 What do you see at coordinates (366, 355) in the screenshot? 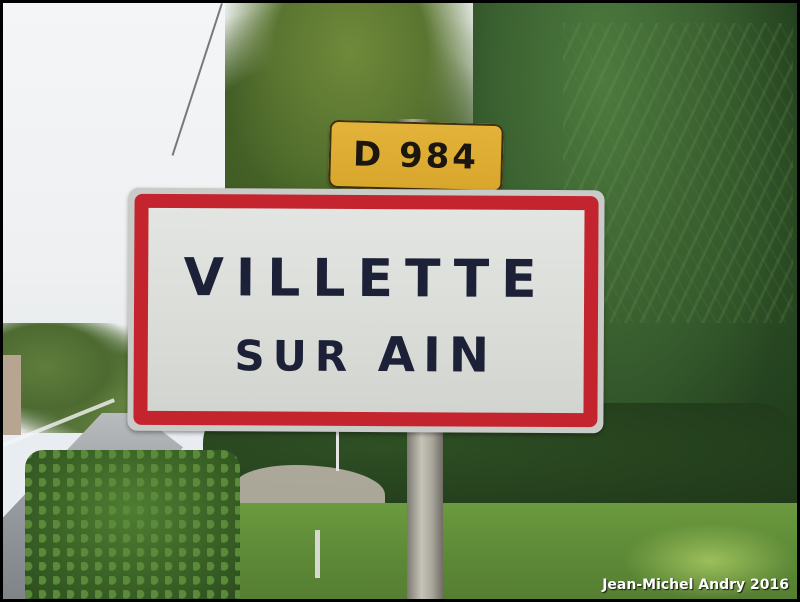
I see `town-name-line2: SUR AIN` at bounding box center [366, 355].